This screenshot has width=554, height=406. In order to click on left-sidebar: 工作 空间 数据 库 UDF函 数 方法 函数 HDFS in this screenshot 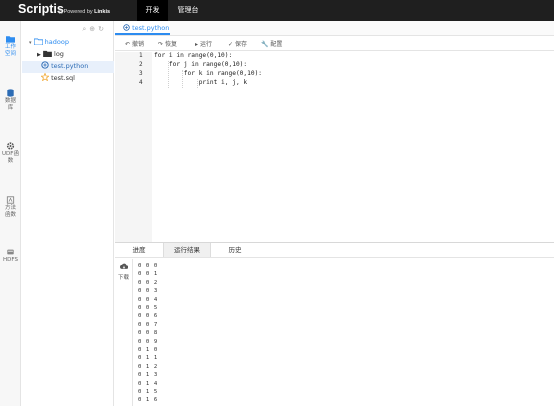, I will do `click(10, 213)`.